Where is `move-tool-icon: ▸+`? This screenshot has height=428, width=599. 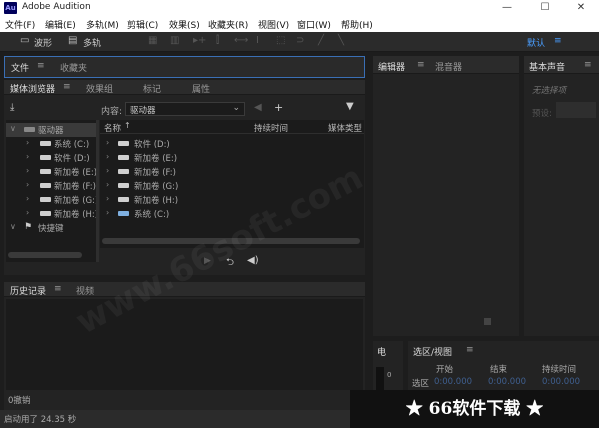
move-tool-icon: ▸+ is located at coordinates (199, 40).